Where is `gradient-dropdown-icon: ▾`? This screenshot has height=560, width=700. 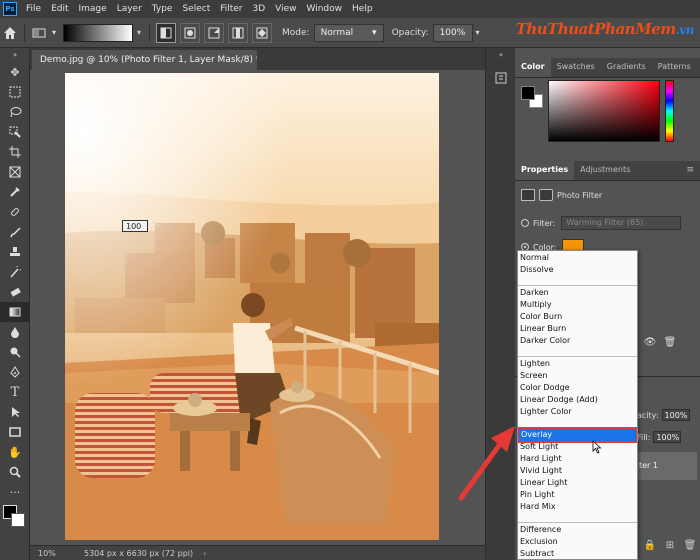 gradient-dropdown-icon: ▾ is located at coordinates (139, 32).